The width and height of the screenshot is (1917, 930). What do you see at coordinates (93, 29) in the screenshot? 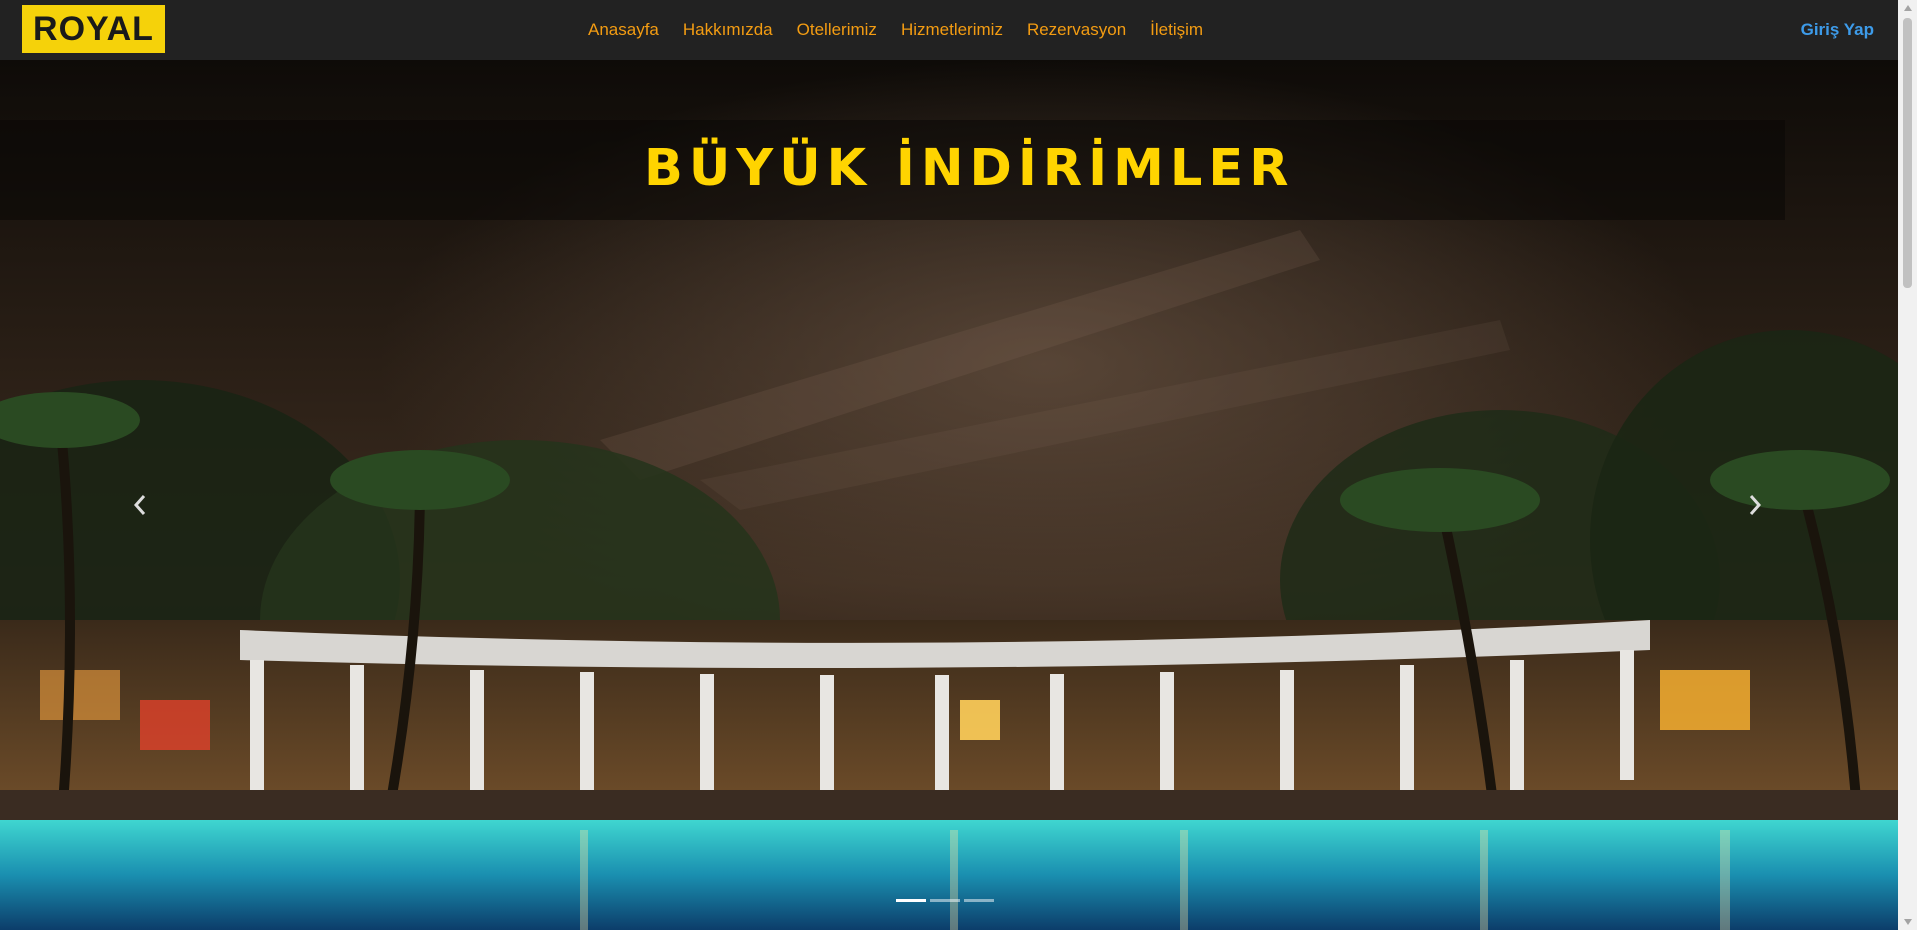
I see `brand-logo: ROYAL` at bounding box center [93, 29].